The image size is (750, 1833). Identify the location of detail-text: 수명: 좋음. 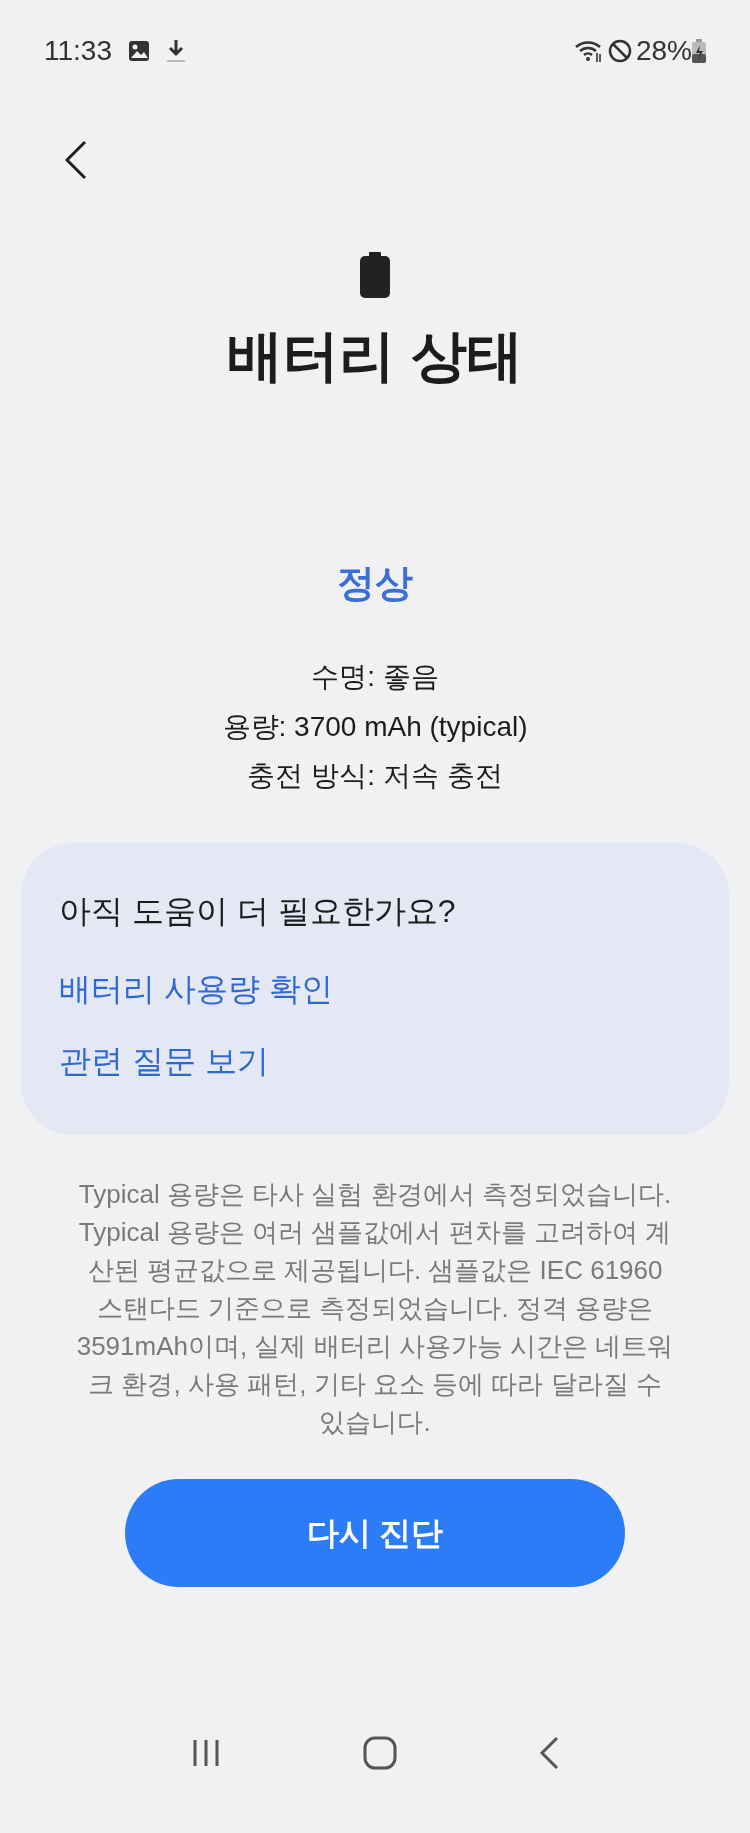
(375, 677).